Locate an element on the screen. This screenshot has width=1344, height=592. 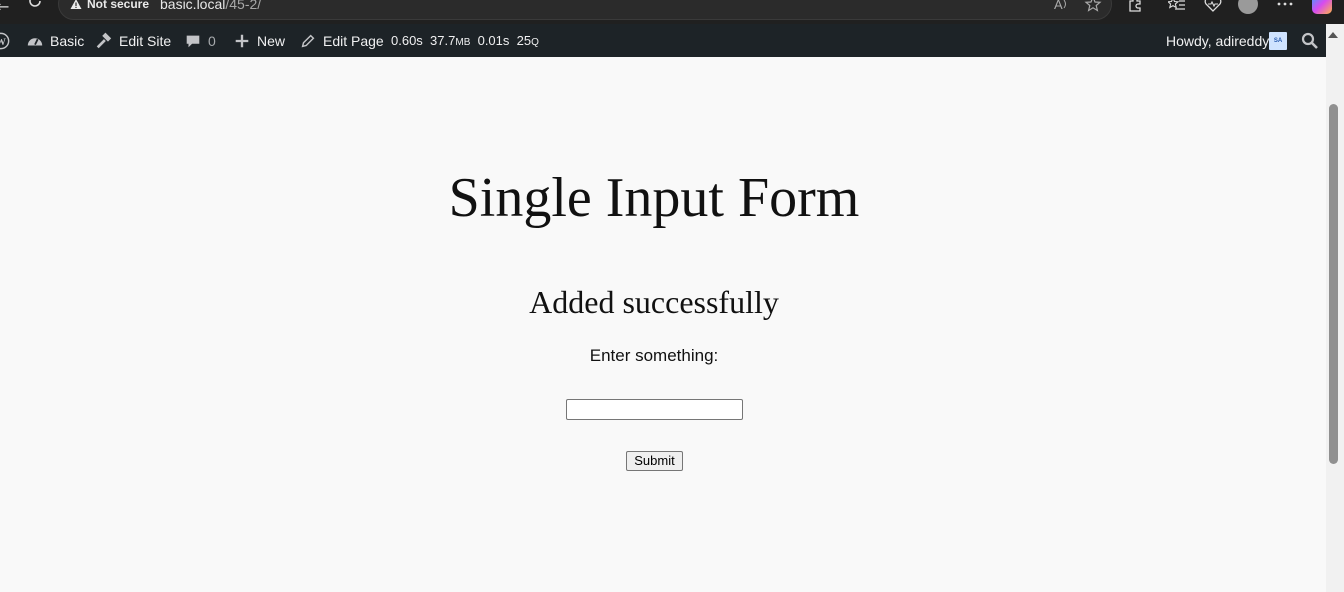
account-menu: Howdy, adireddy is located at coordinates (1217, 40).